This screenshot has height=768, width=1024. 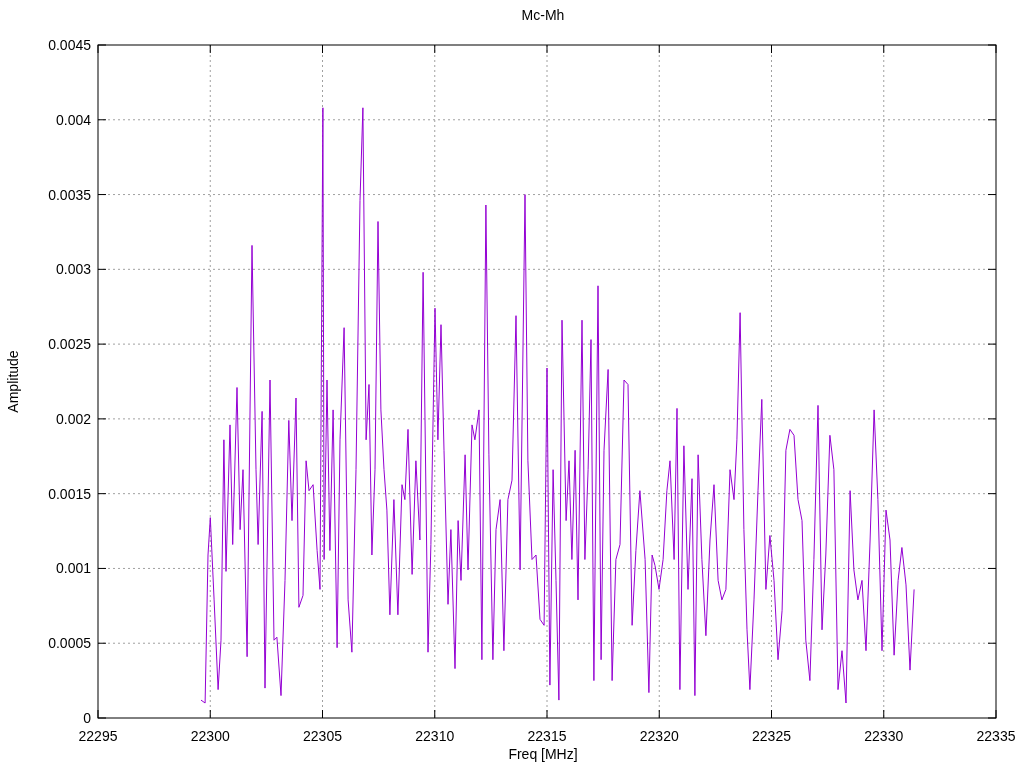 I want to click on tick-label: 22320, so click(x=659, y=736).